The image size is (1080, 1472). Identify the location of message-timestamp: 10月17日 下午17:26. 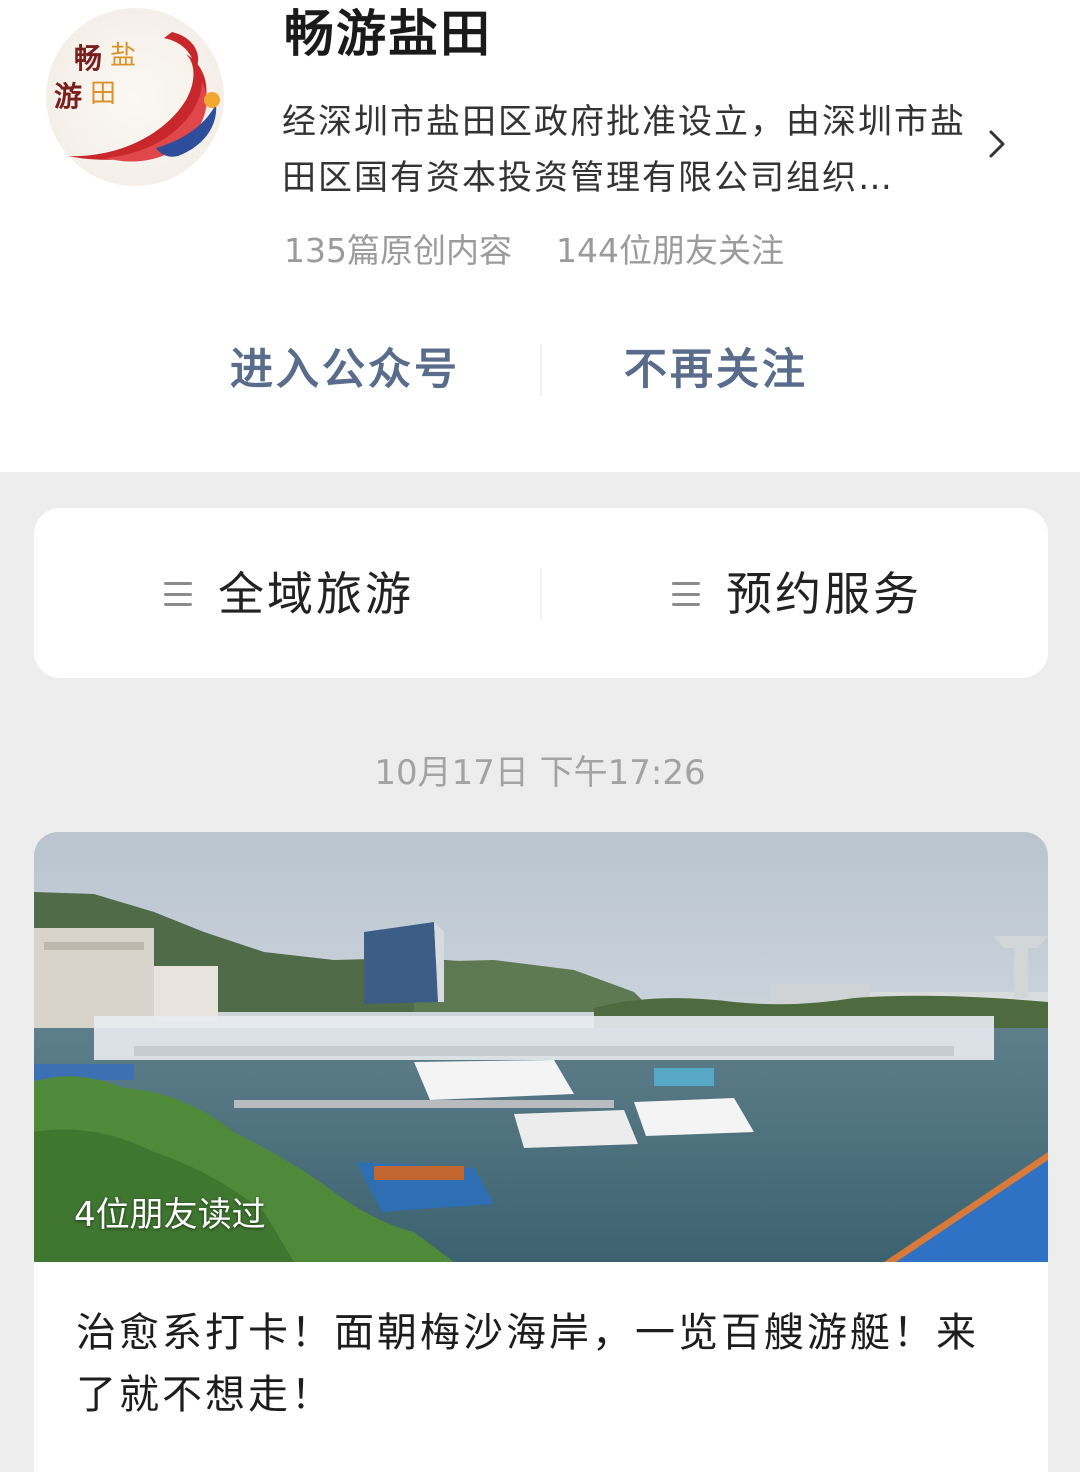
(540, 773).